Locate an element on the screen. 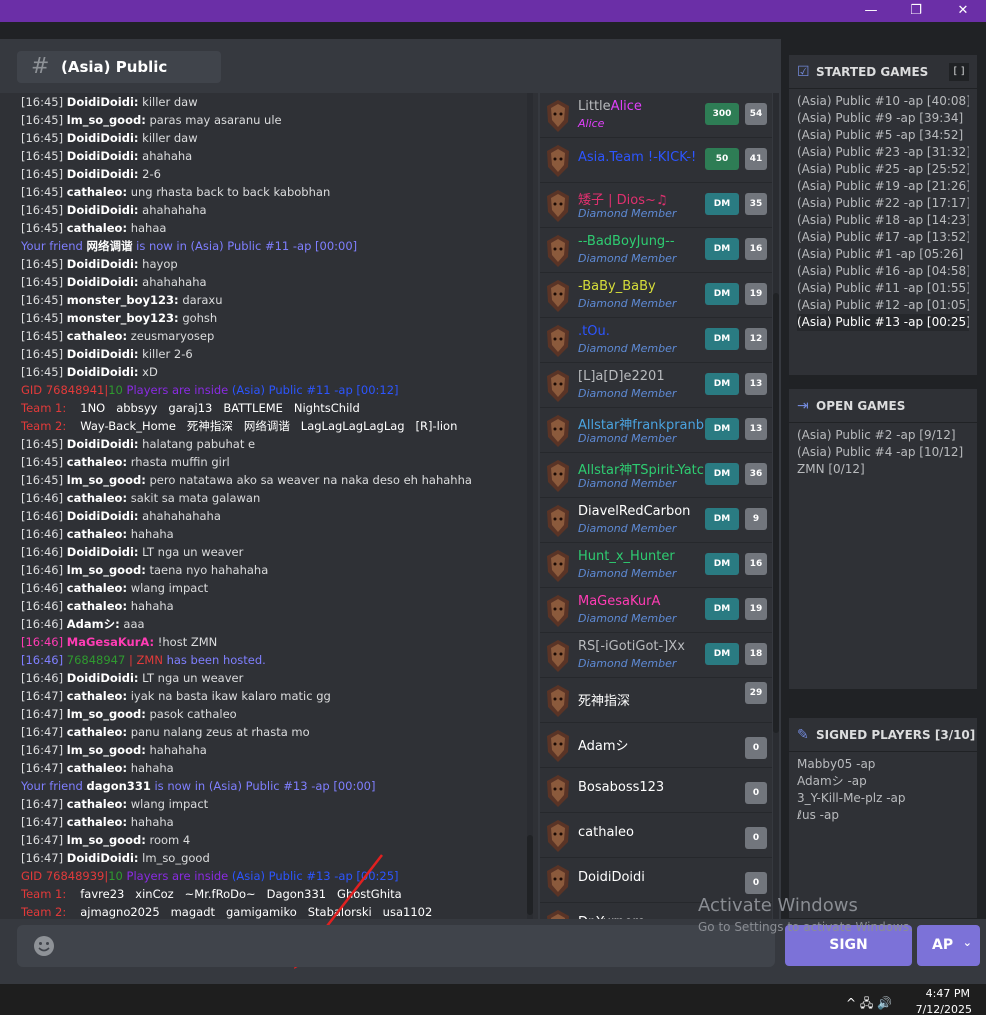  list-item: Adamシ -ap is located at coordinates (883, 781).